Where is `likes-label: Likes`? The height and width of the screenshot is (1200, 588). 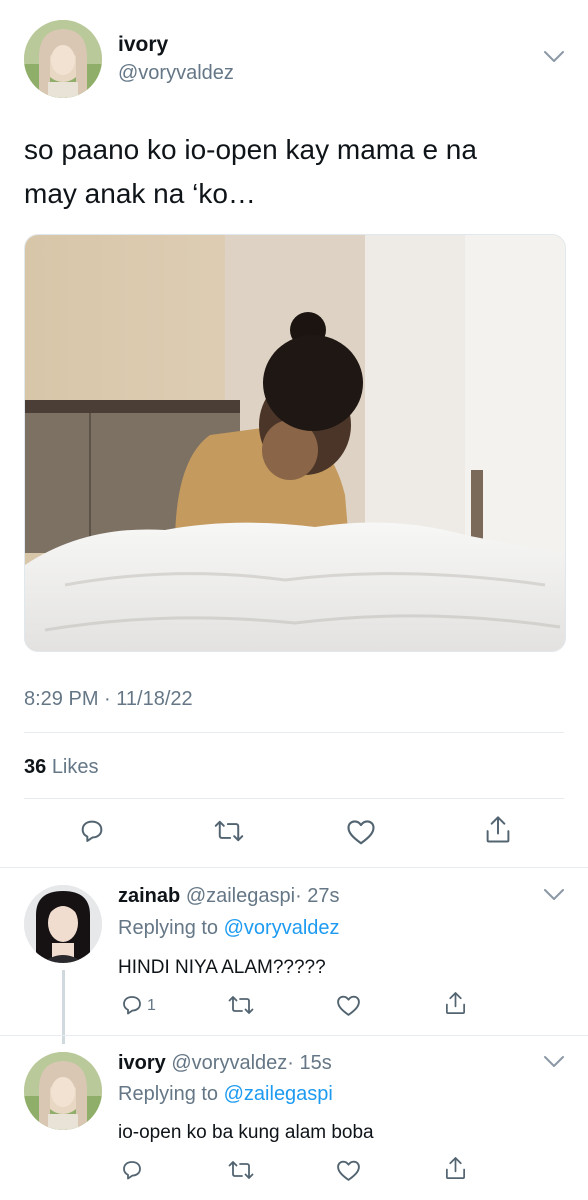 likes-label: Likes is located at coordinates (75, 767).